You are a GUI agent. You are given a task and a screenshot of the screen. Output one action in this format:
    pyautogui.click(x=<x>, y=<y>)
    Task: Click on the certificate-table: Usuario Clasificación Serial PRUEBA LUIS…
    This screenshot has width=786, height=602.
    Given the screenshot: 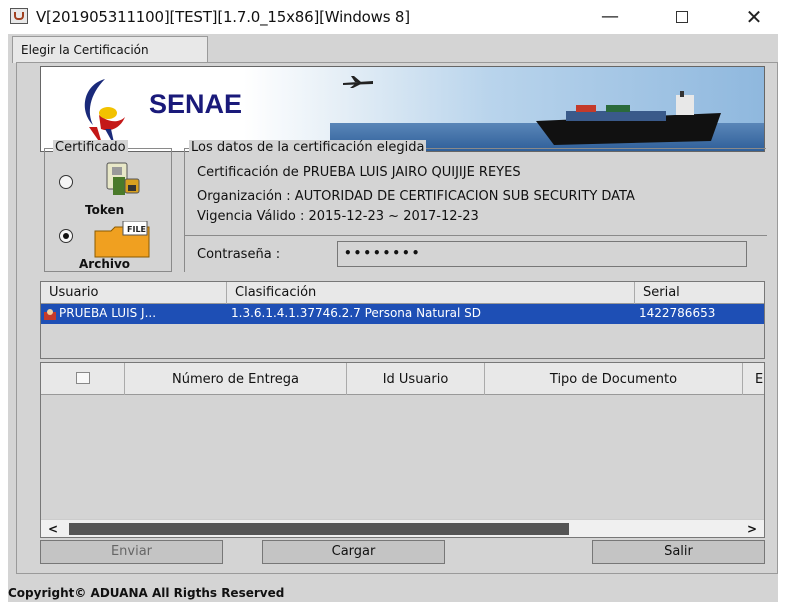 What is the action you would take?
    pyautogui.click(x=402, y=320)
    